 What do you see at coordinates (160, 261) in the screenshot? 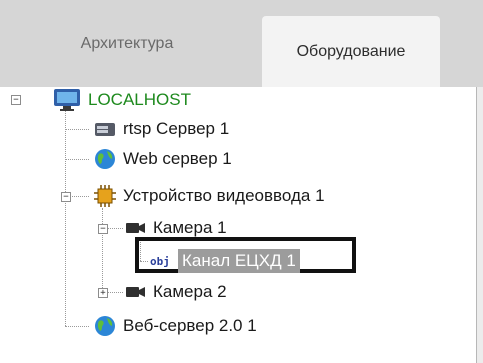
I see `object-icon: obj` at bounding box center [160, 261].